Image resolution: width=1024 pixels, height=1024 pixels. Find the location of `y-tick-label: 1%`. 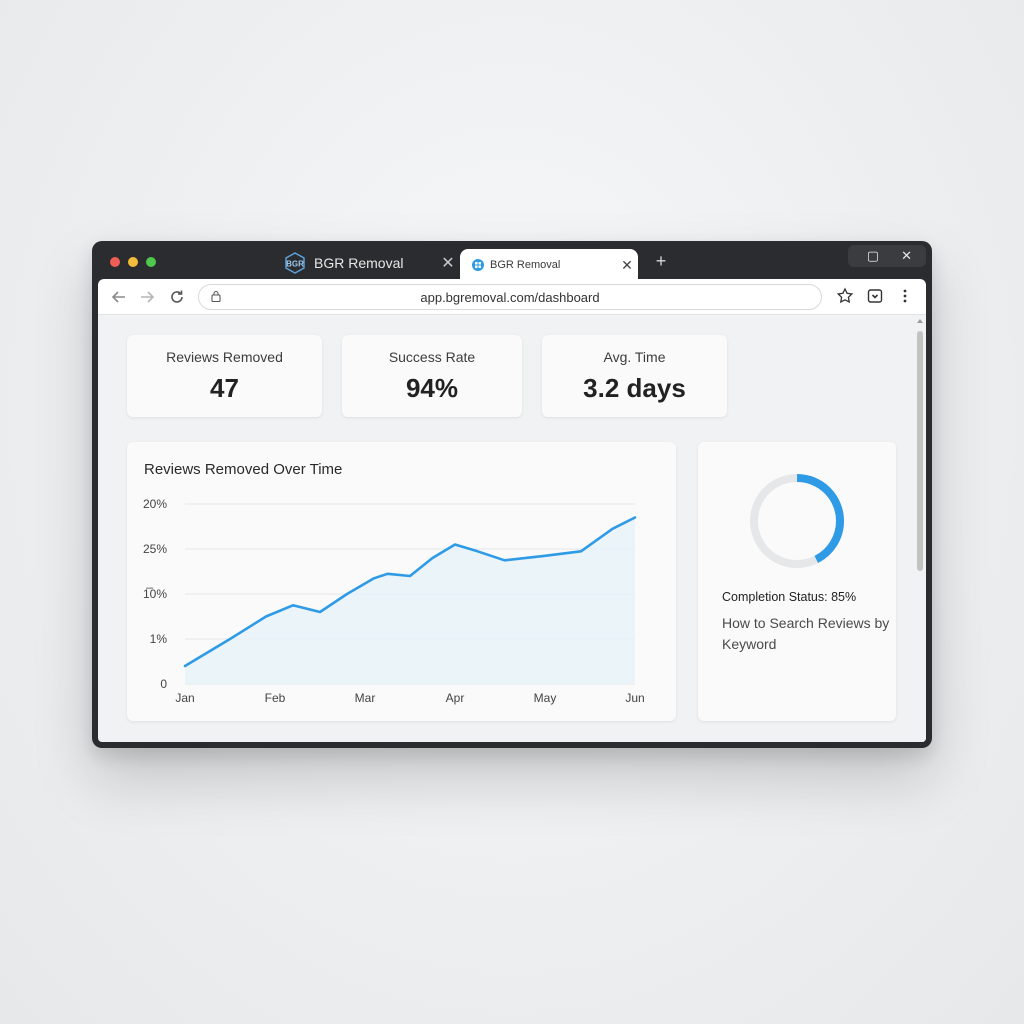

y-tick-label: 1% is located at coordinates (159, 639).